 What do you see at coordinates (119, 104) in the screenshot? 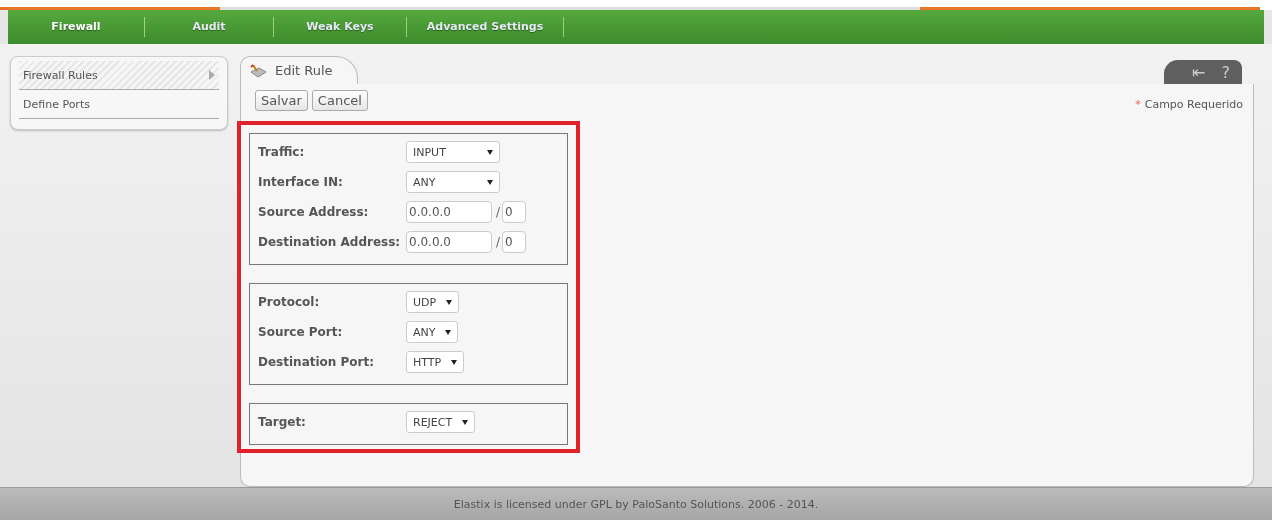
I see `sidebar-item: Define Ports` at bounding box center [119, 104].